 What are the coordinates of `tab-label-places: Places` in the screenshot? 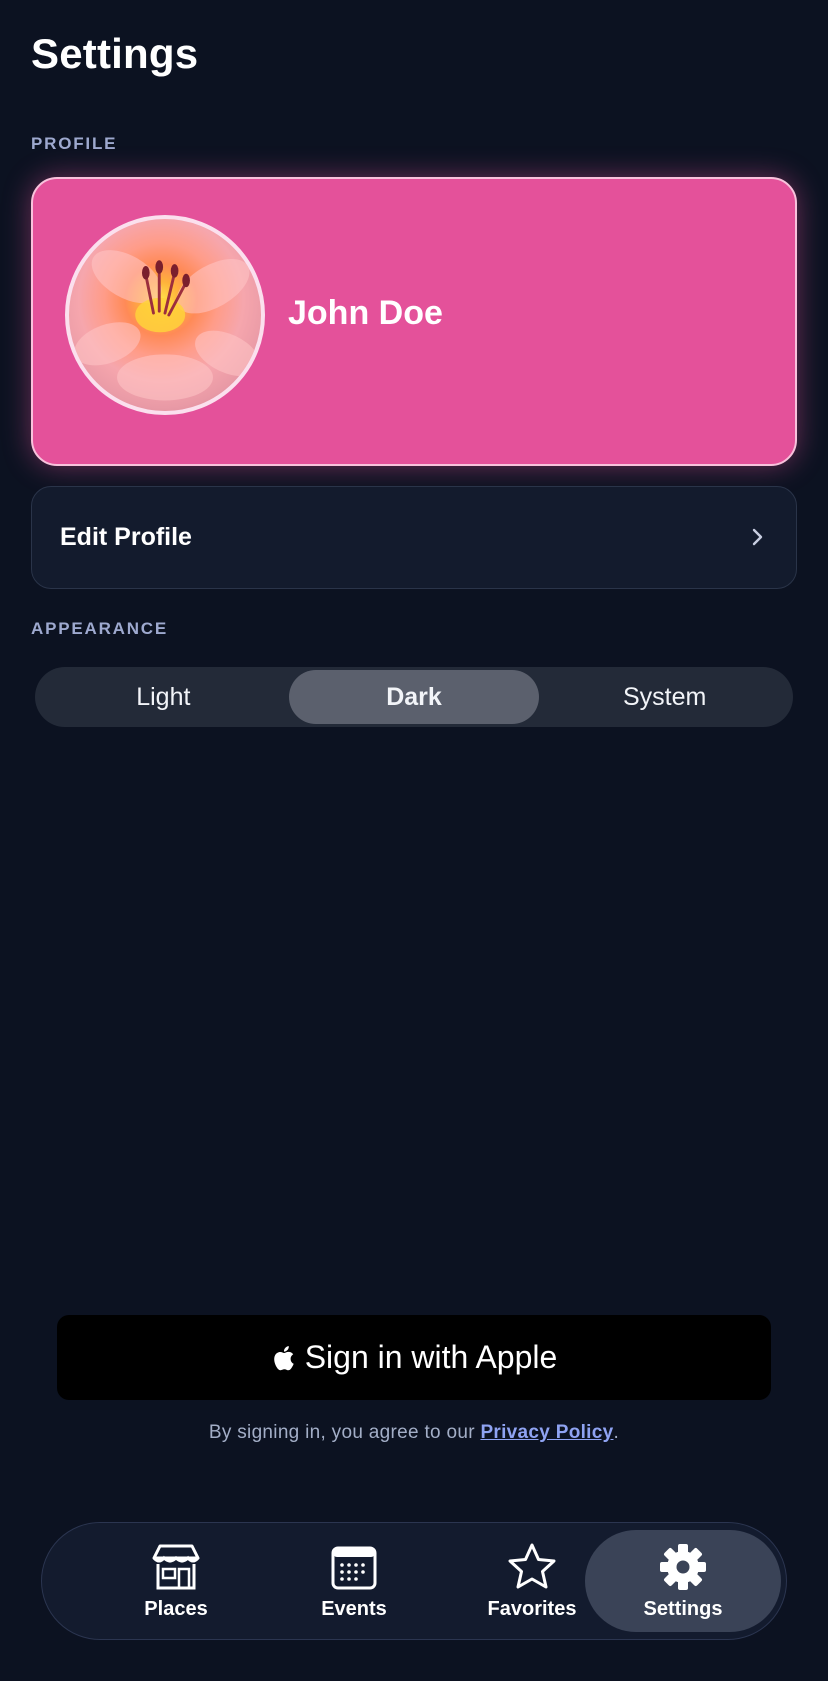 It's located at (176, 1608).